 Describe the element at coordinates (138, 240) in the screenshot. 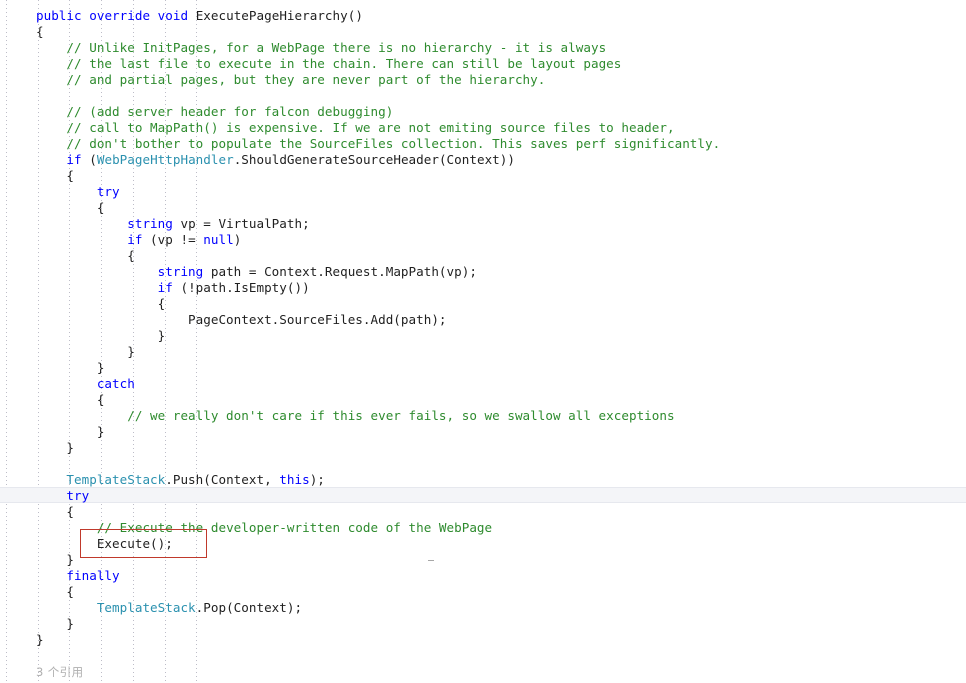

I see `code-line: if (vp != null)` at that location.